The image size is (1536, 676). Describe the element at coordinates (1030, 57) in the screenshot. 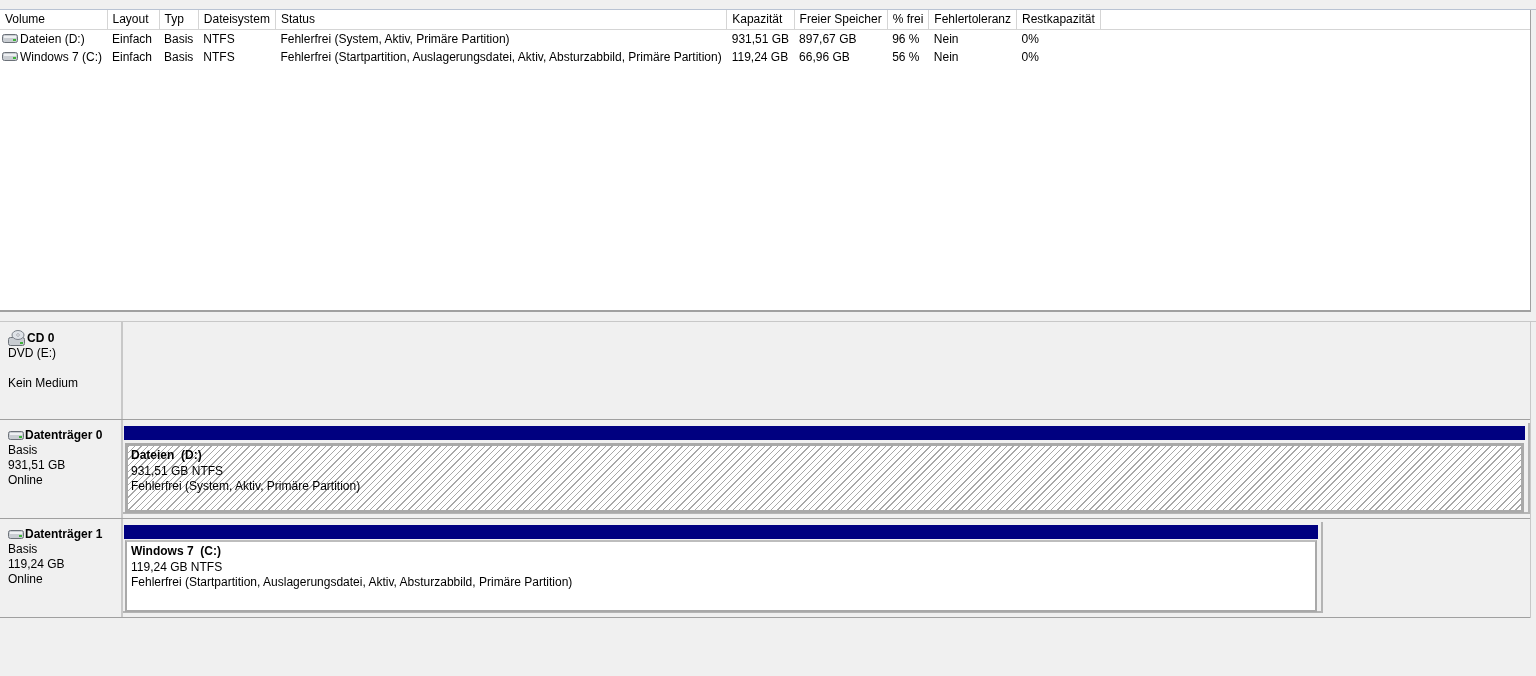

I see `table-cell-text: 0%` at that location.